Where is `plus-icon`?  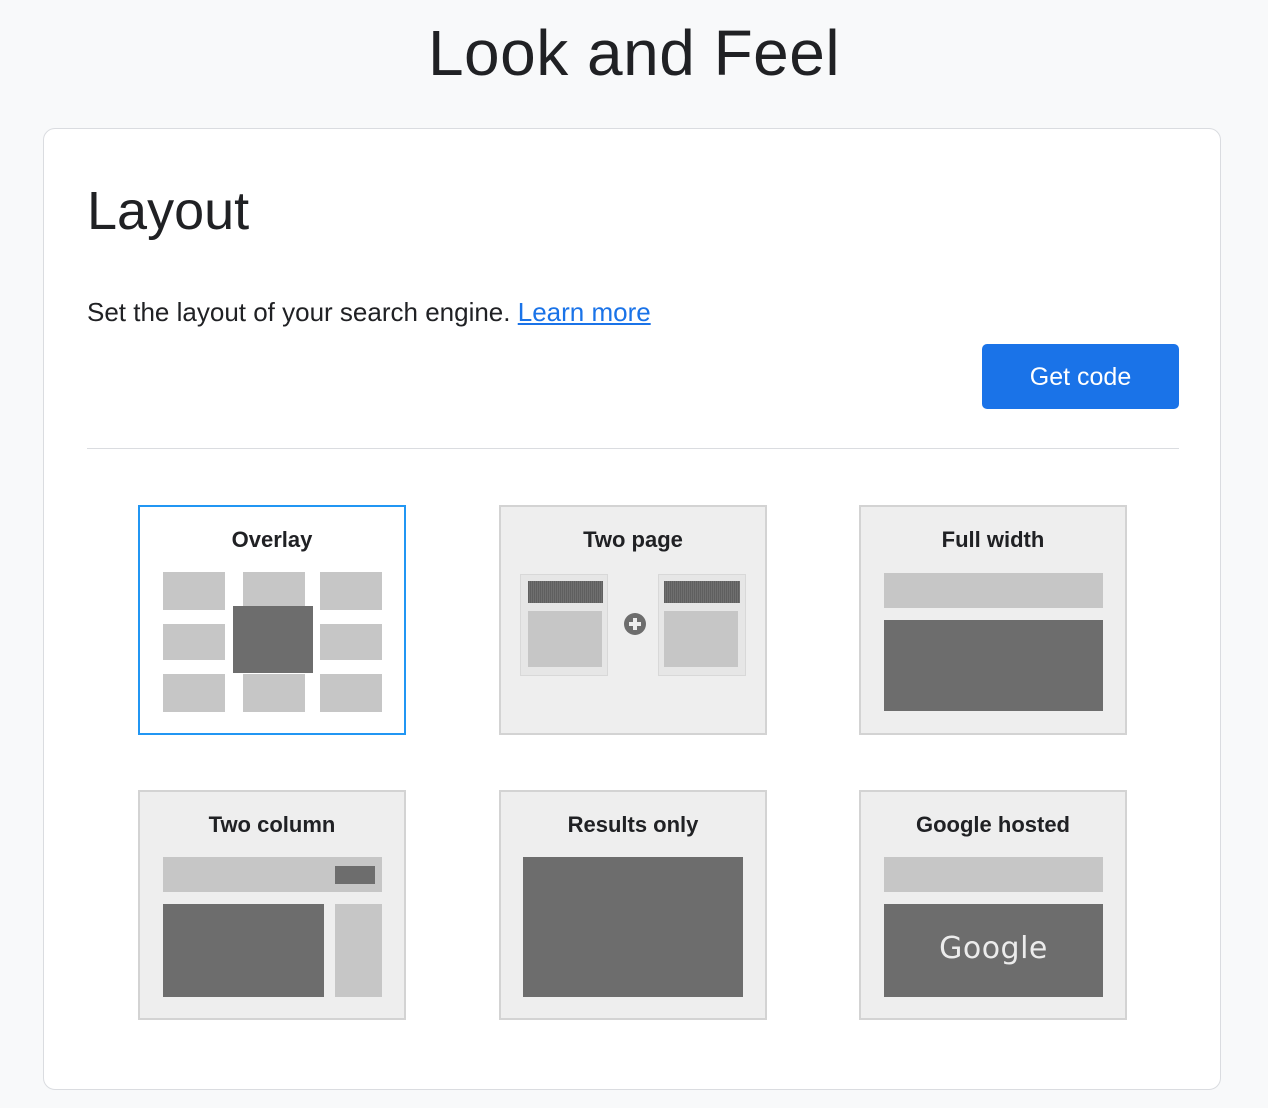 plus-icon is located at coordinates (635, 624).